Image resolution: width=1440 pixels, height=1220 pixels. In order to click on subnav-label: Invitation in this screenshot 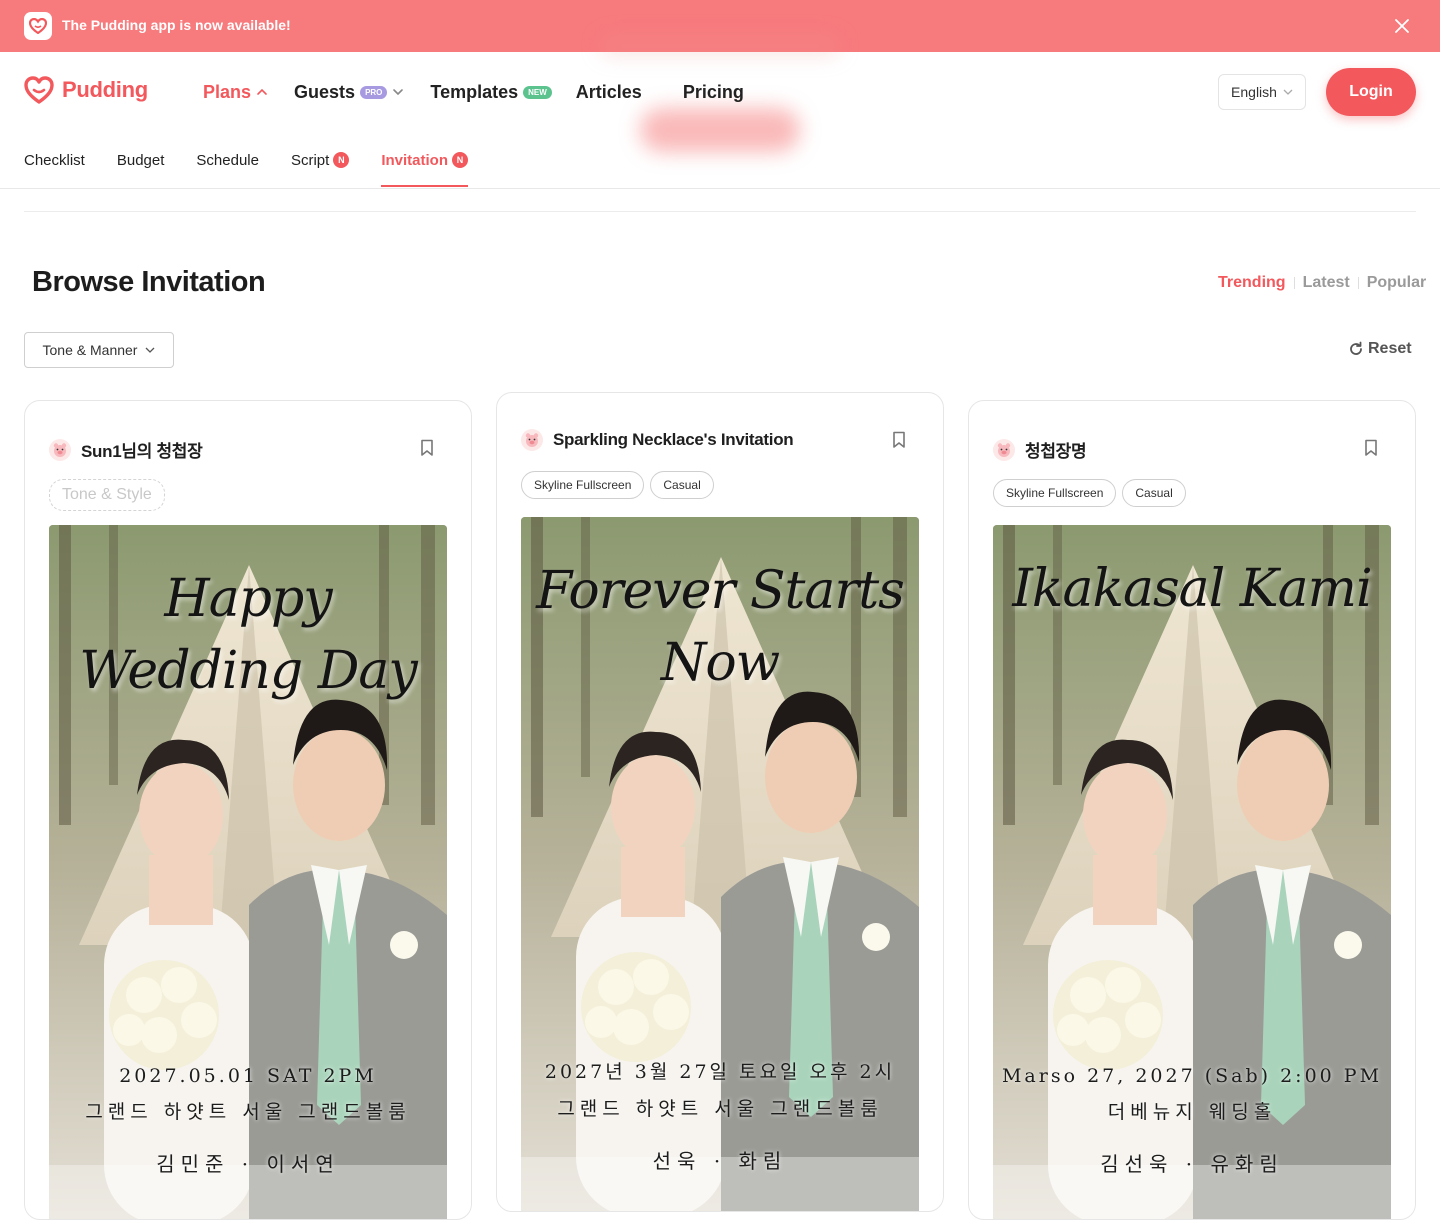, I will do `click(414, 160)`.